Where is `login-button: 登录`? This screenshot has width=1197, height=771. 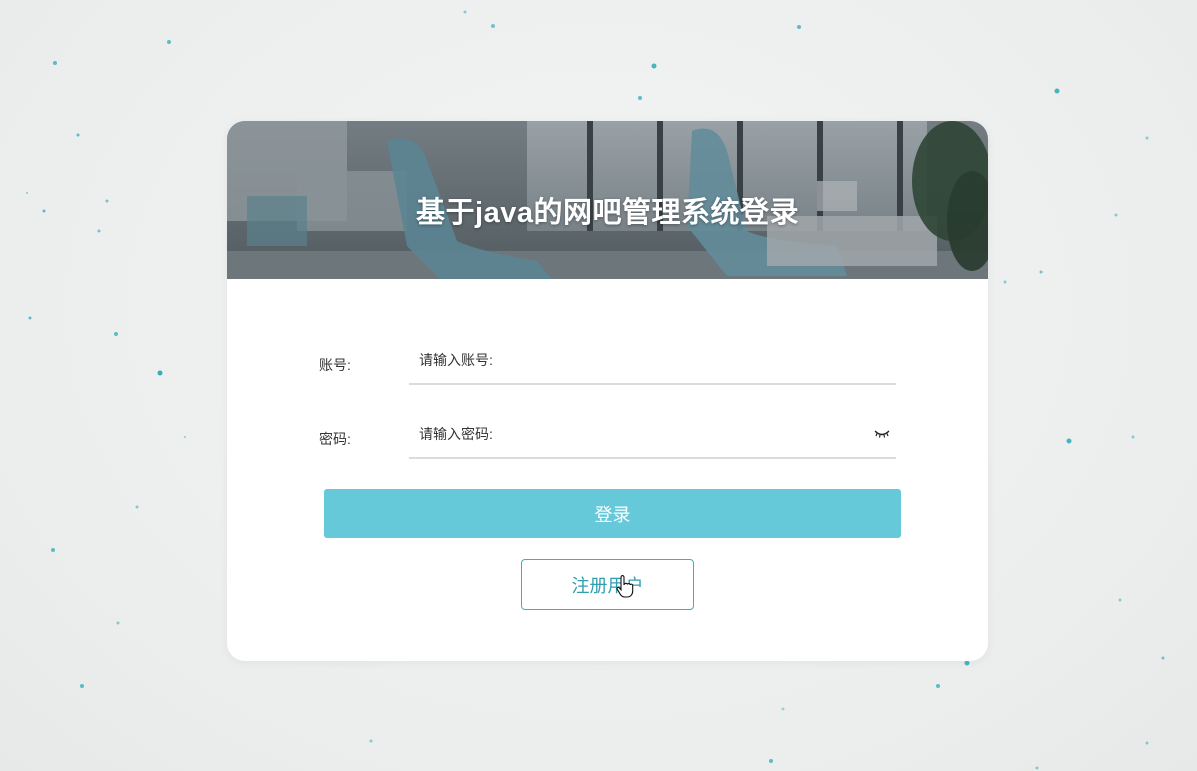
login-button: 登录 is located at coordinates (612, 513).